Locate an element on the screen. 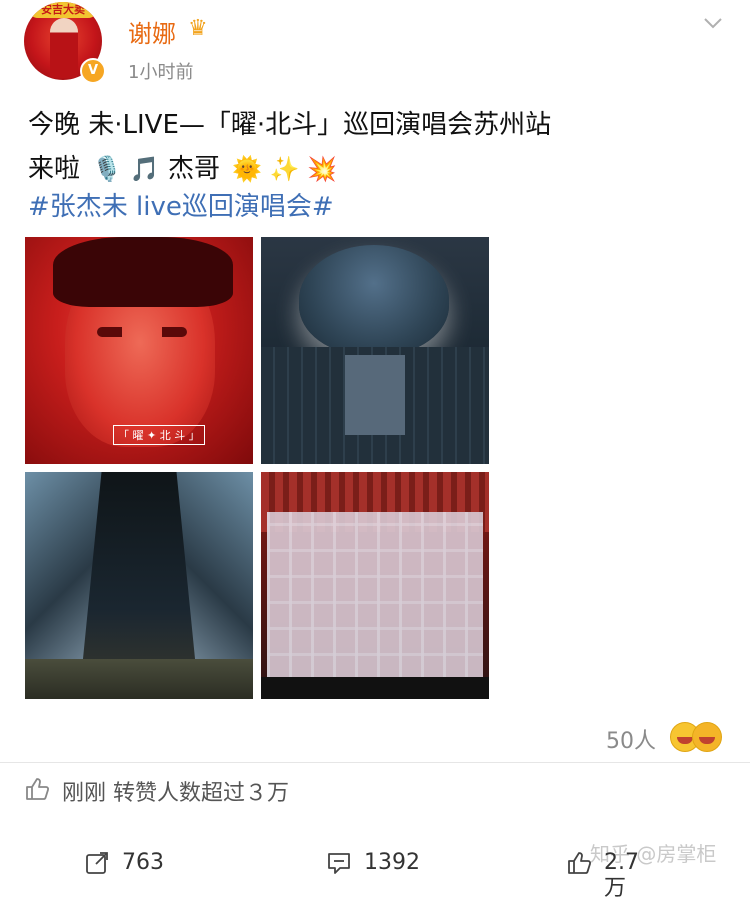 This screenshot has width=750, height=902. comment-icon is located at coordinates (339, 863).